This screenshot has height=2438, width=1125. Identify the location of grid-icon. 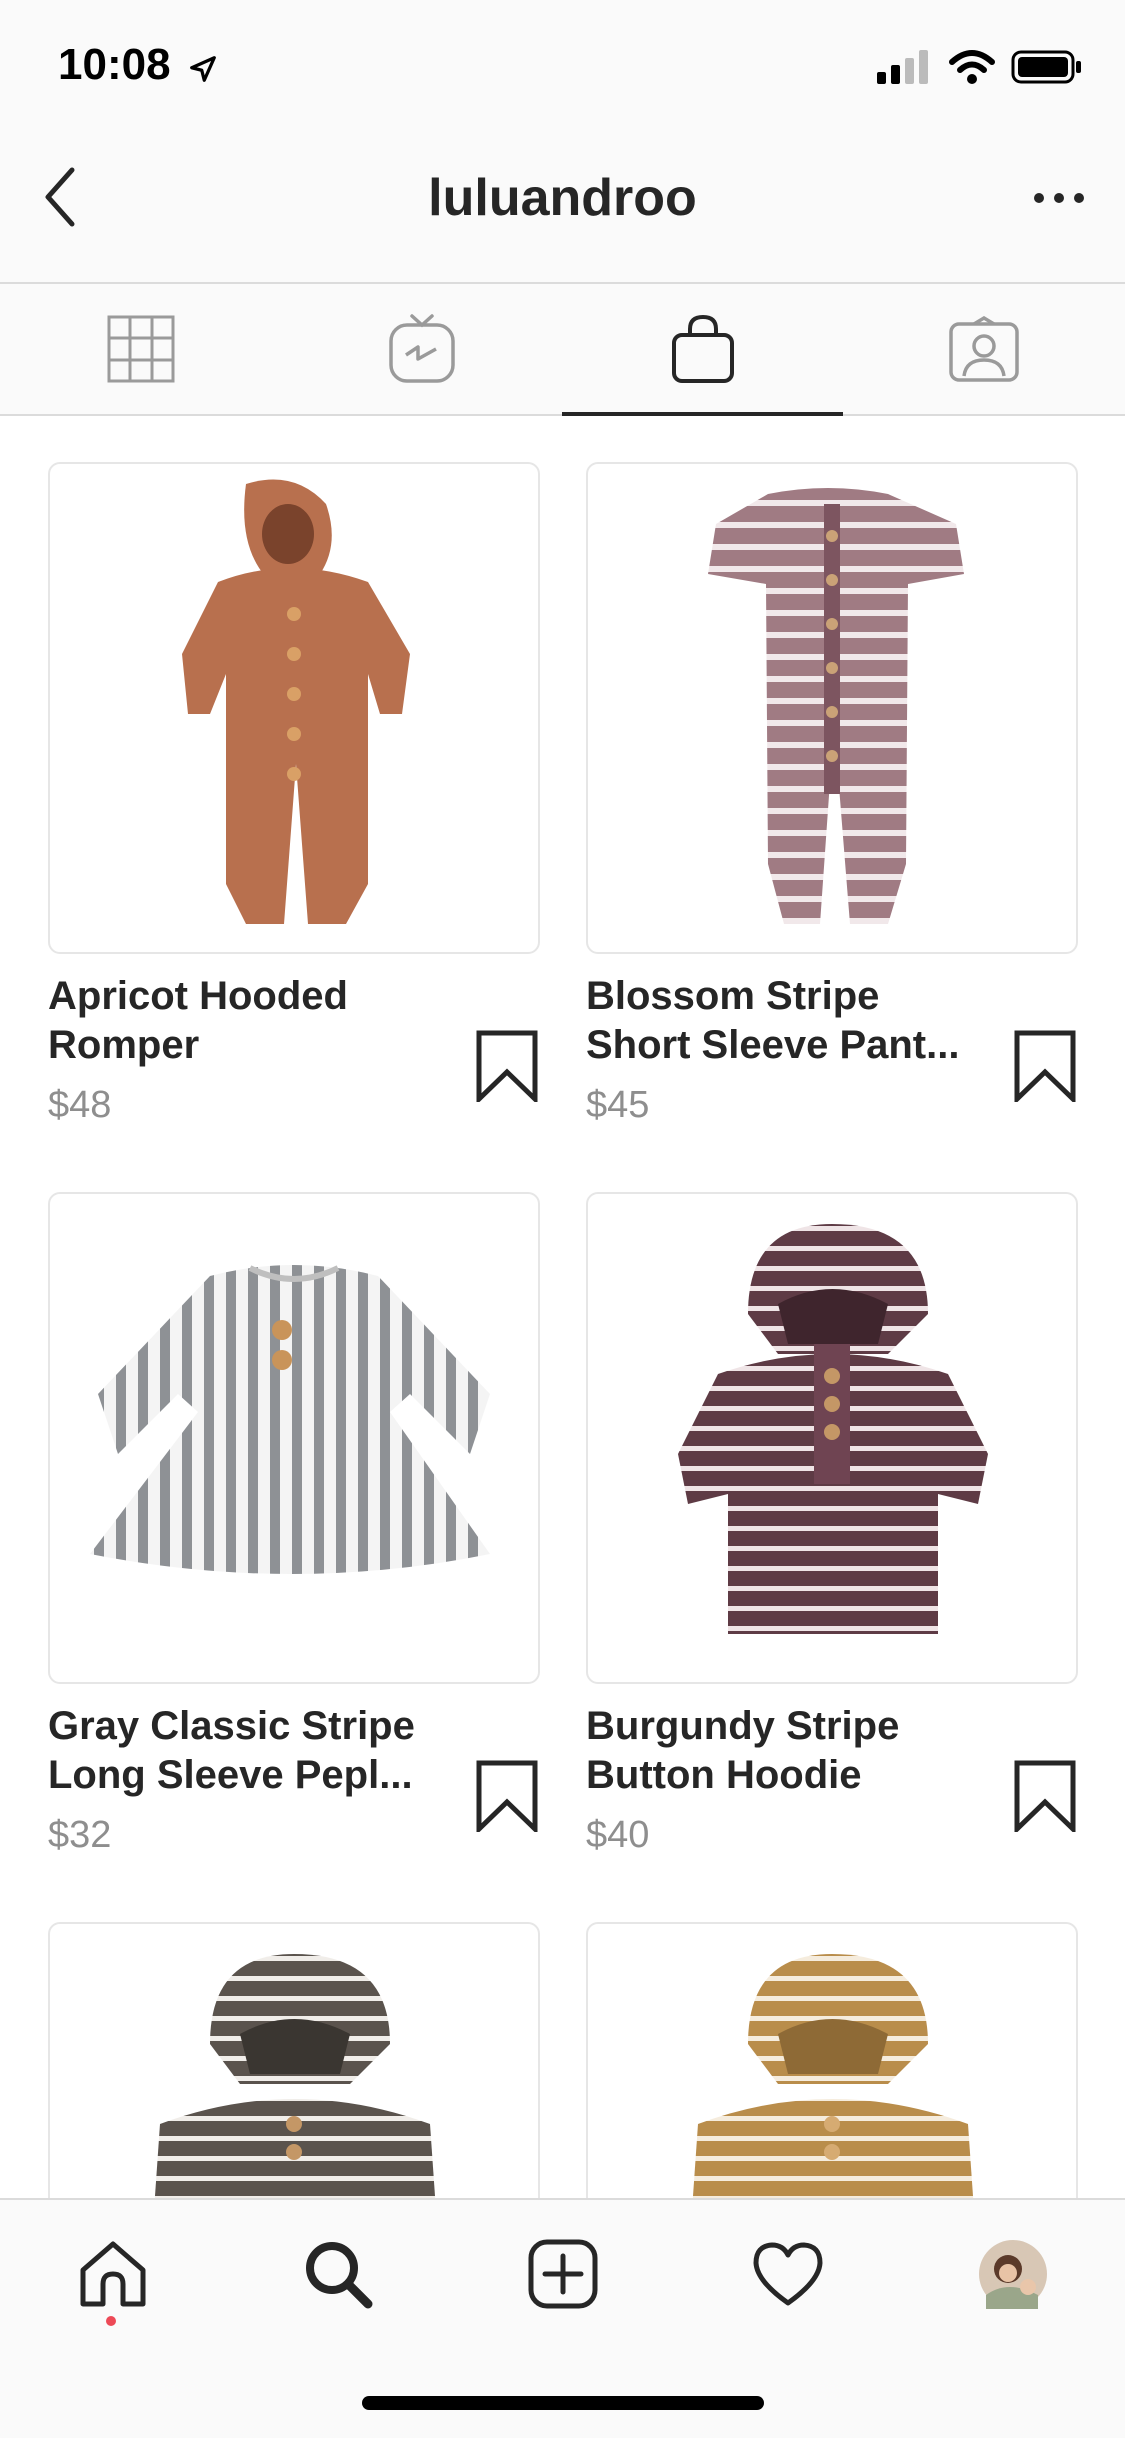
(140, 349).